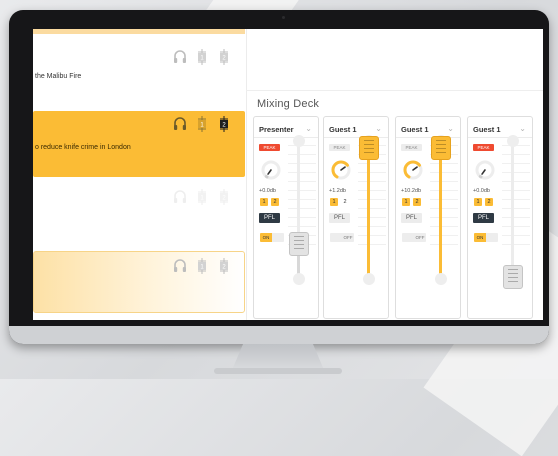 Image resolution: width=558 pixels, height=456 pixels. What do you see at coordinates (394, 90) in the screenshot?
I see `deck-divider` at bounding box center [394, 90].